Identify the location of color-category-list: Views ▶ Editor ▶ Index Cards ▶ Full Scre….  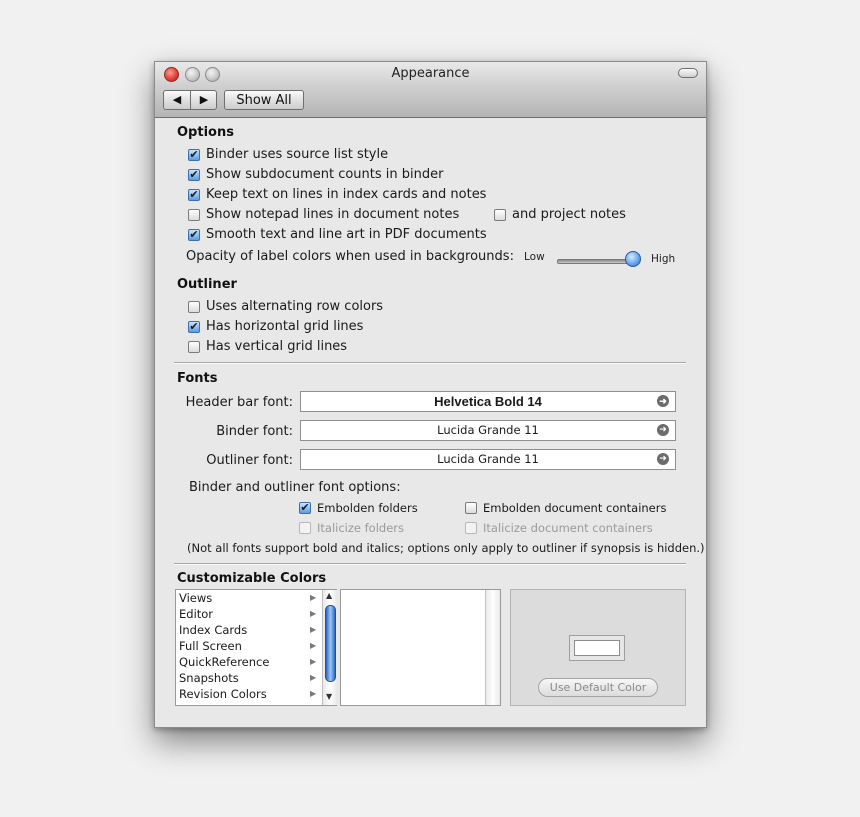
(256, 647).